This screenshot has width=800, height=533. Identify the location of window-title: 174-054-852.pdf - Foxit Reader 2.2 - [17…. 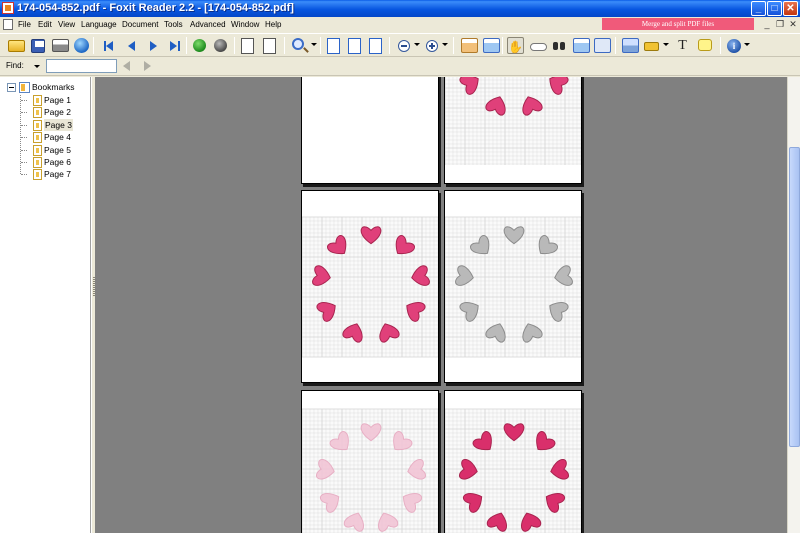
(155, 8).